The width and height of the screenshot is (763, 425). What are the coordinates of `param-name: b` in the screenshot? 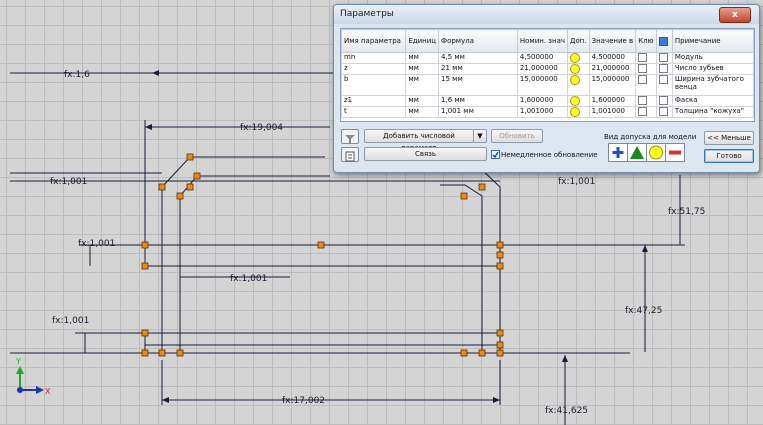 It's located at (374, 85).